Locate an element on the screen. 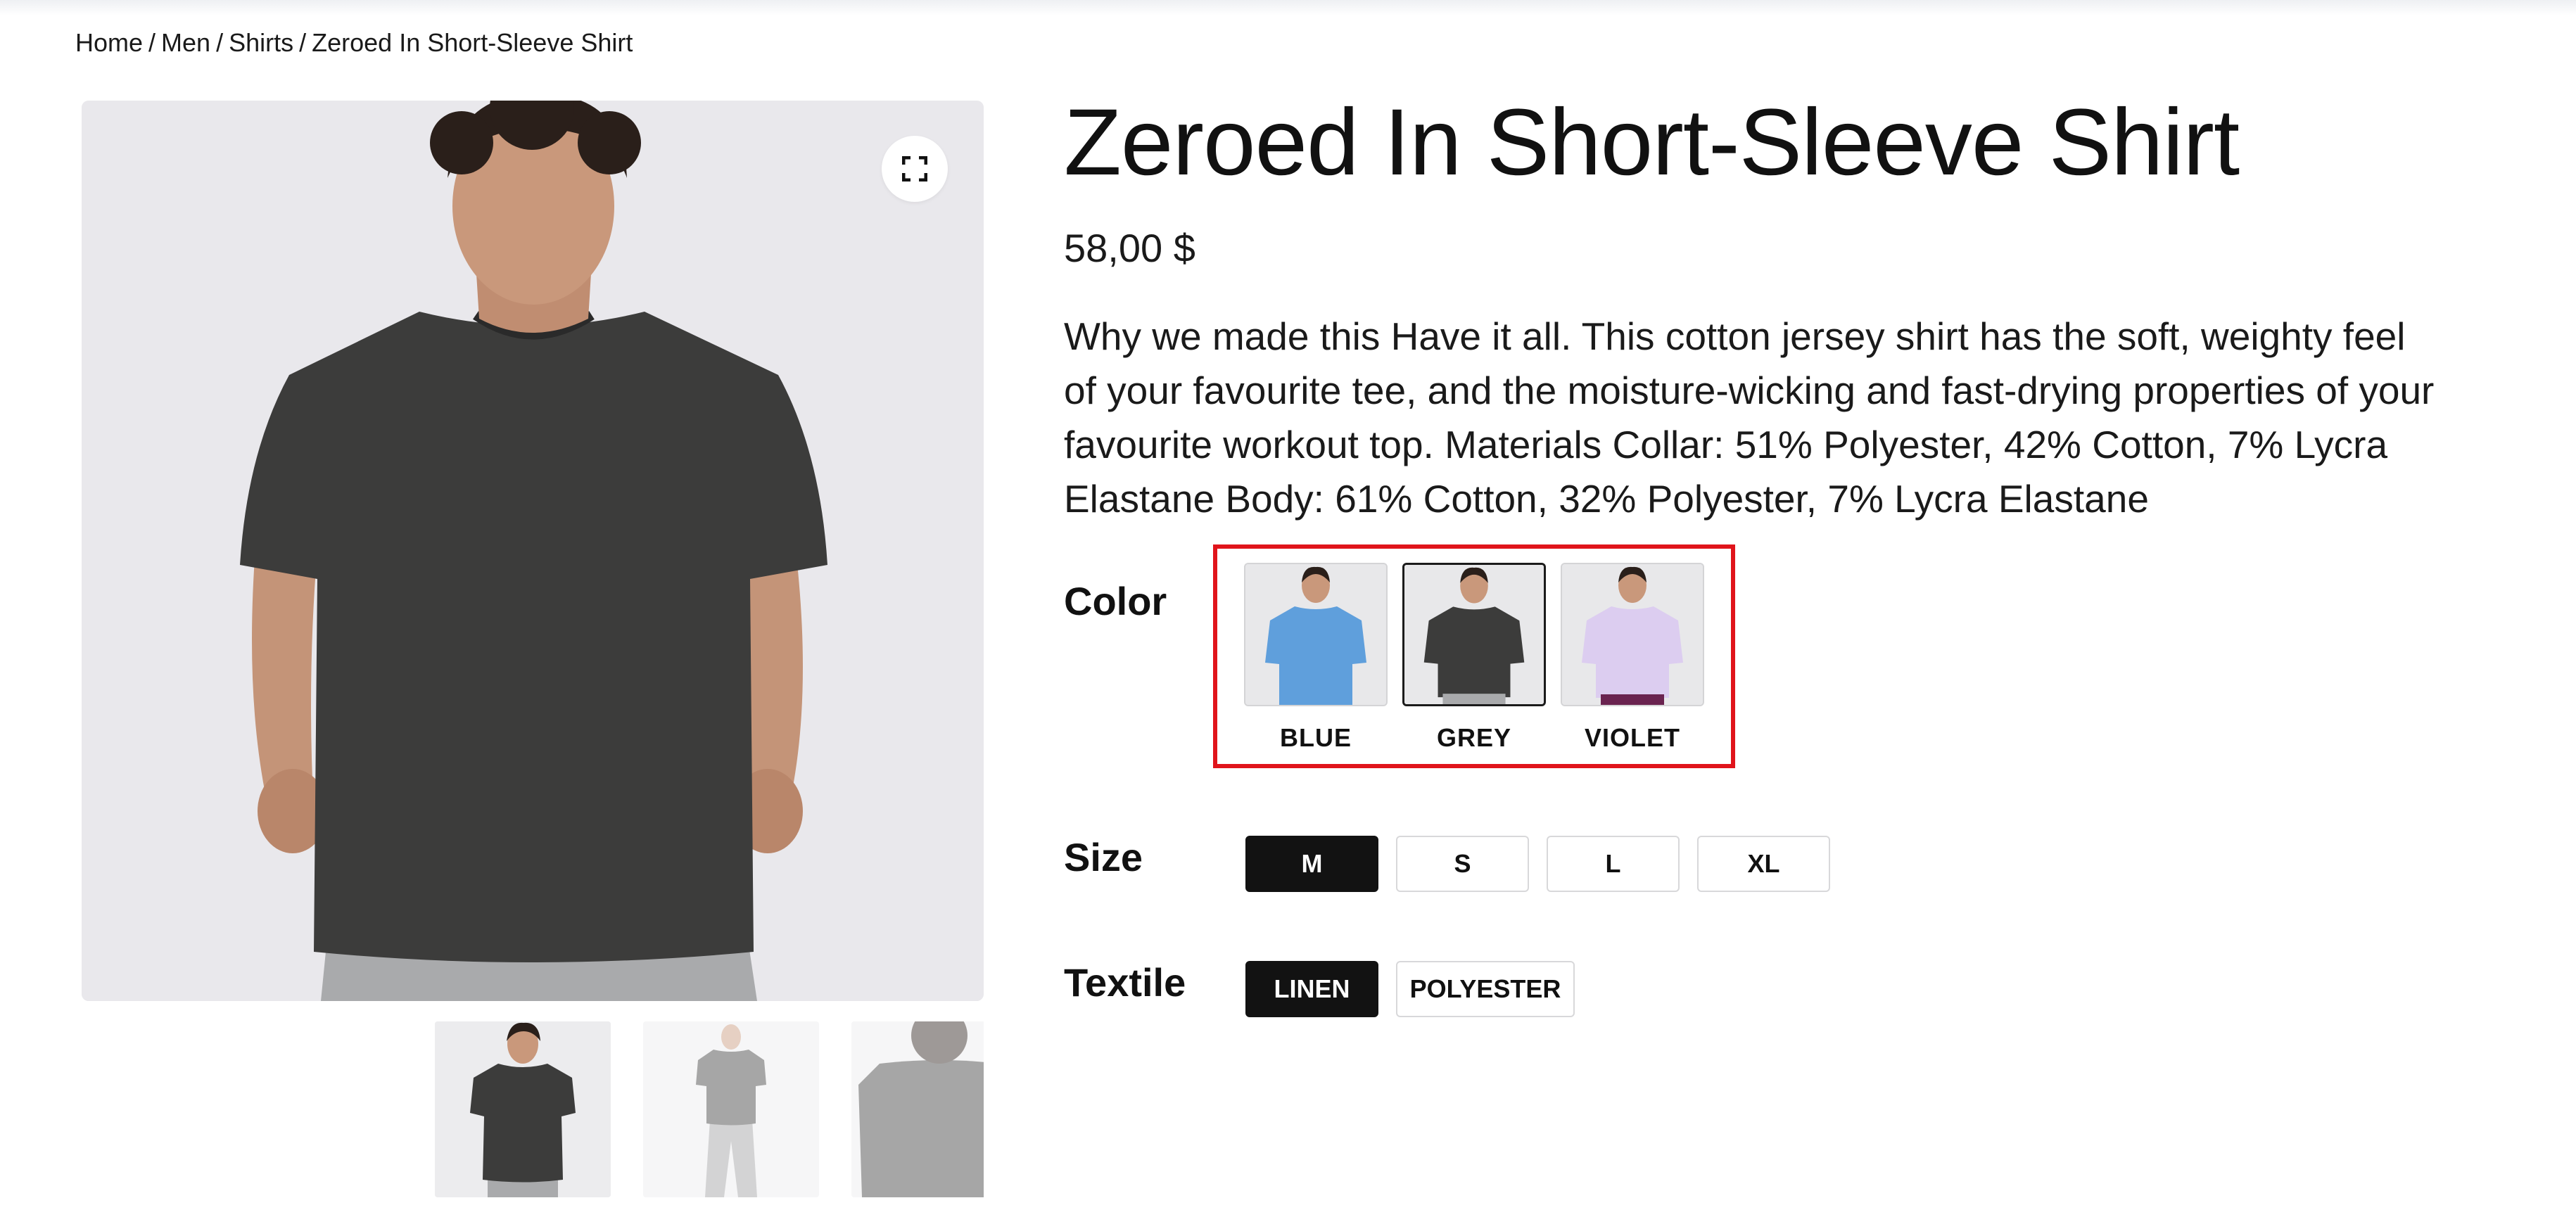 This screenshot has width=2576, height=1217. breadcrumb-home: Home is located at coordinates (109, 42).